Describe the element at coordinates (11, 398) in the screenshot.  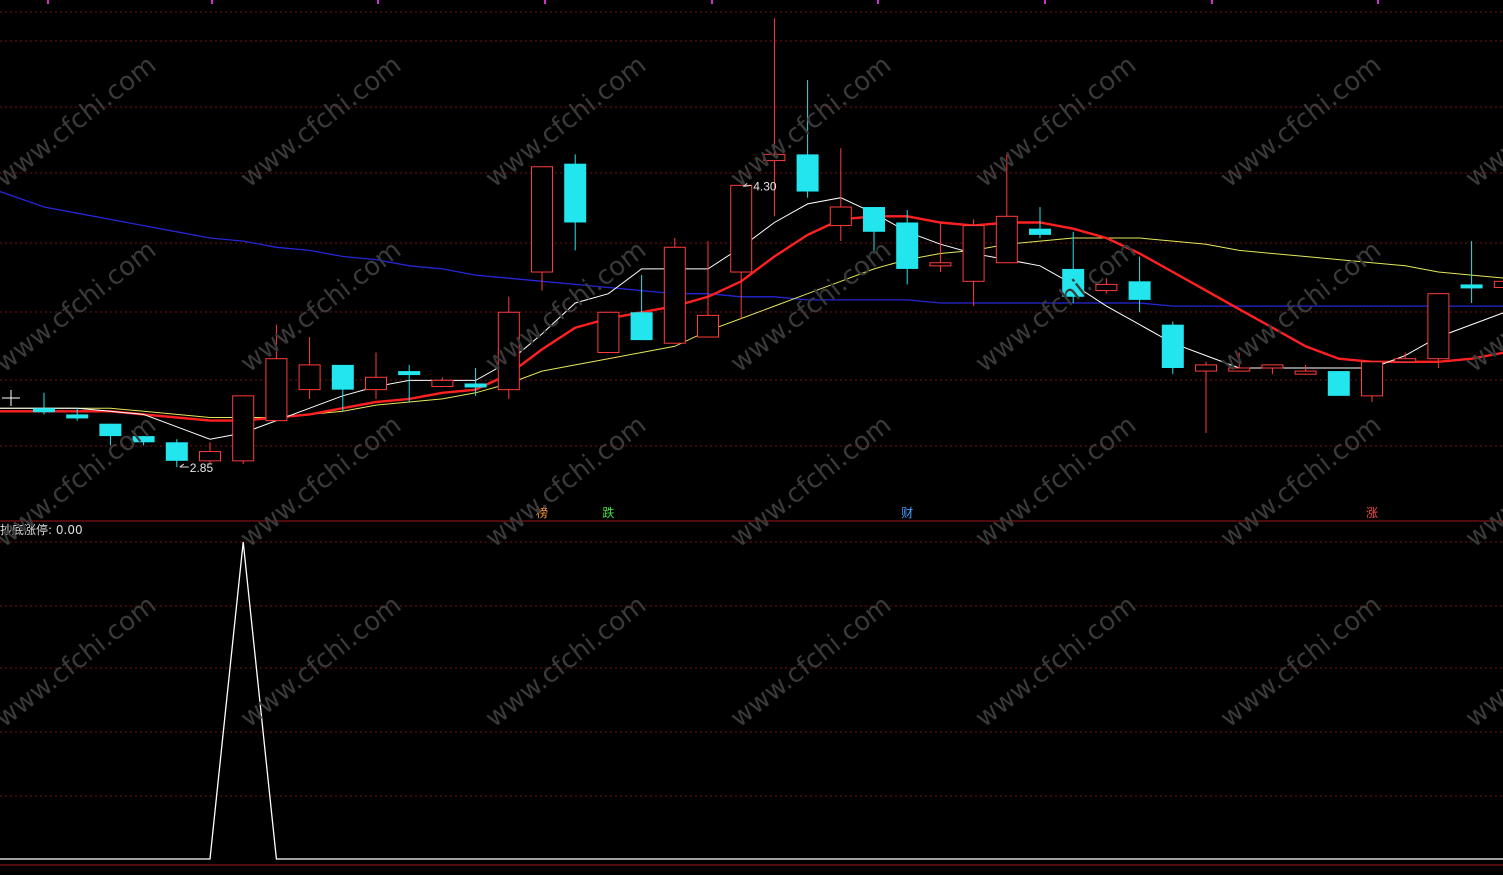
I see `crosshair-cursor-icon` at that location.